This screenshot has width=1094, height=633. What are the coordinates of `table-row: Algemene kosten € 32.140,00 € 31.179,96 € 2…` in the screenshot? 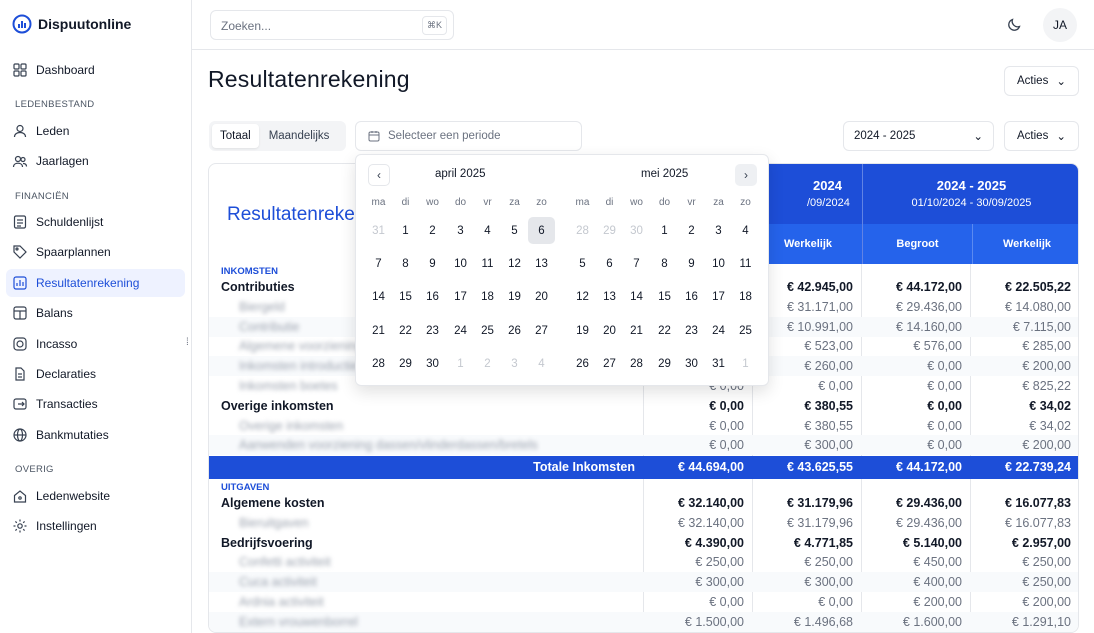 It's located at (643, 503).